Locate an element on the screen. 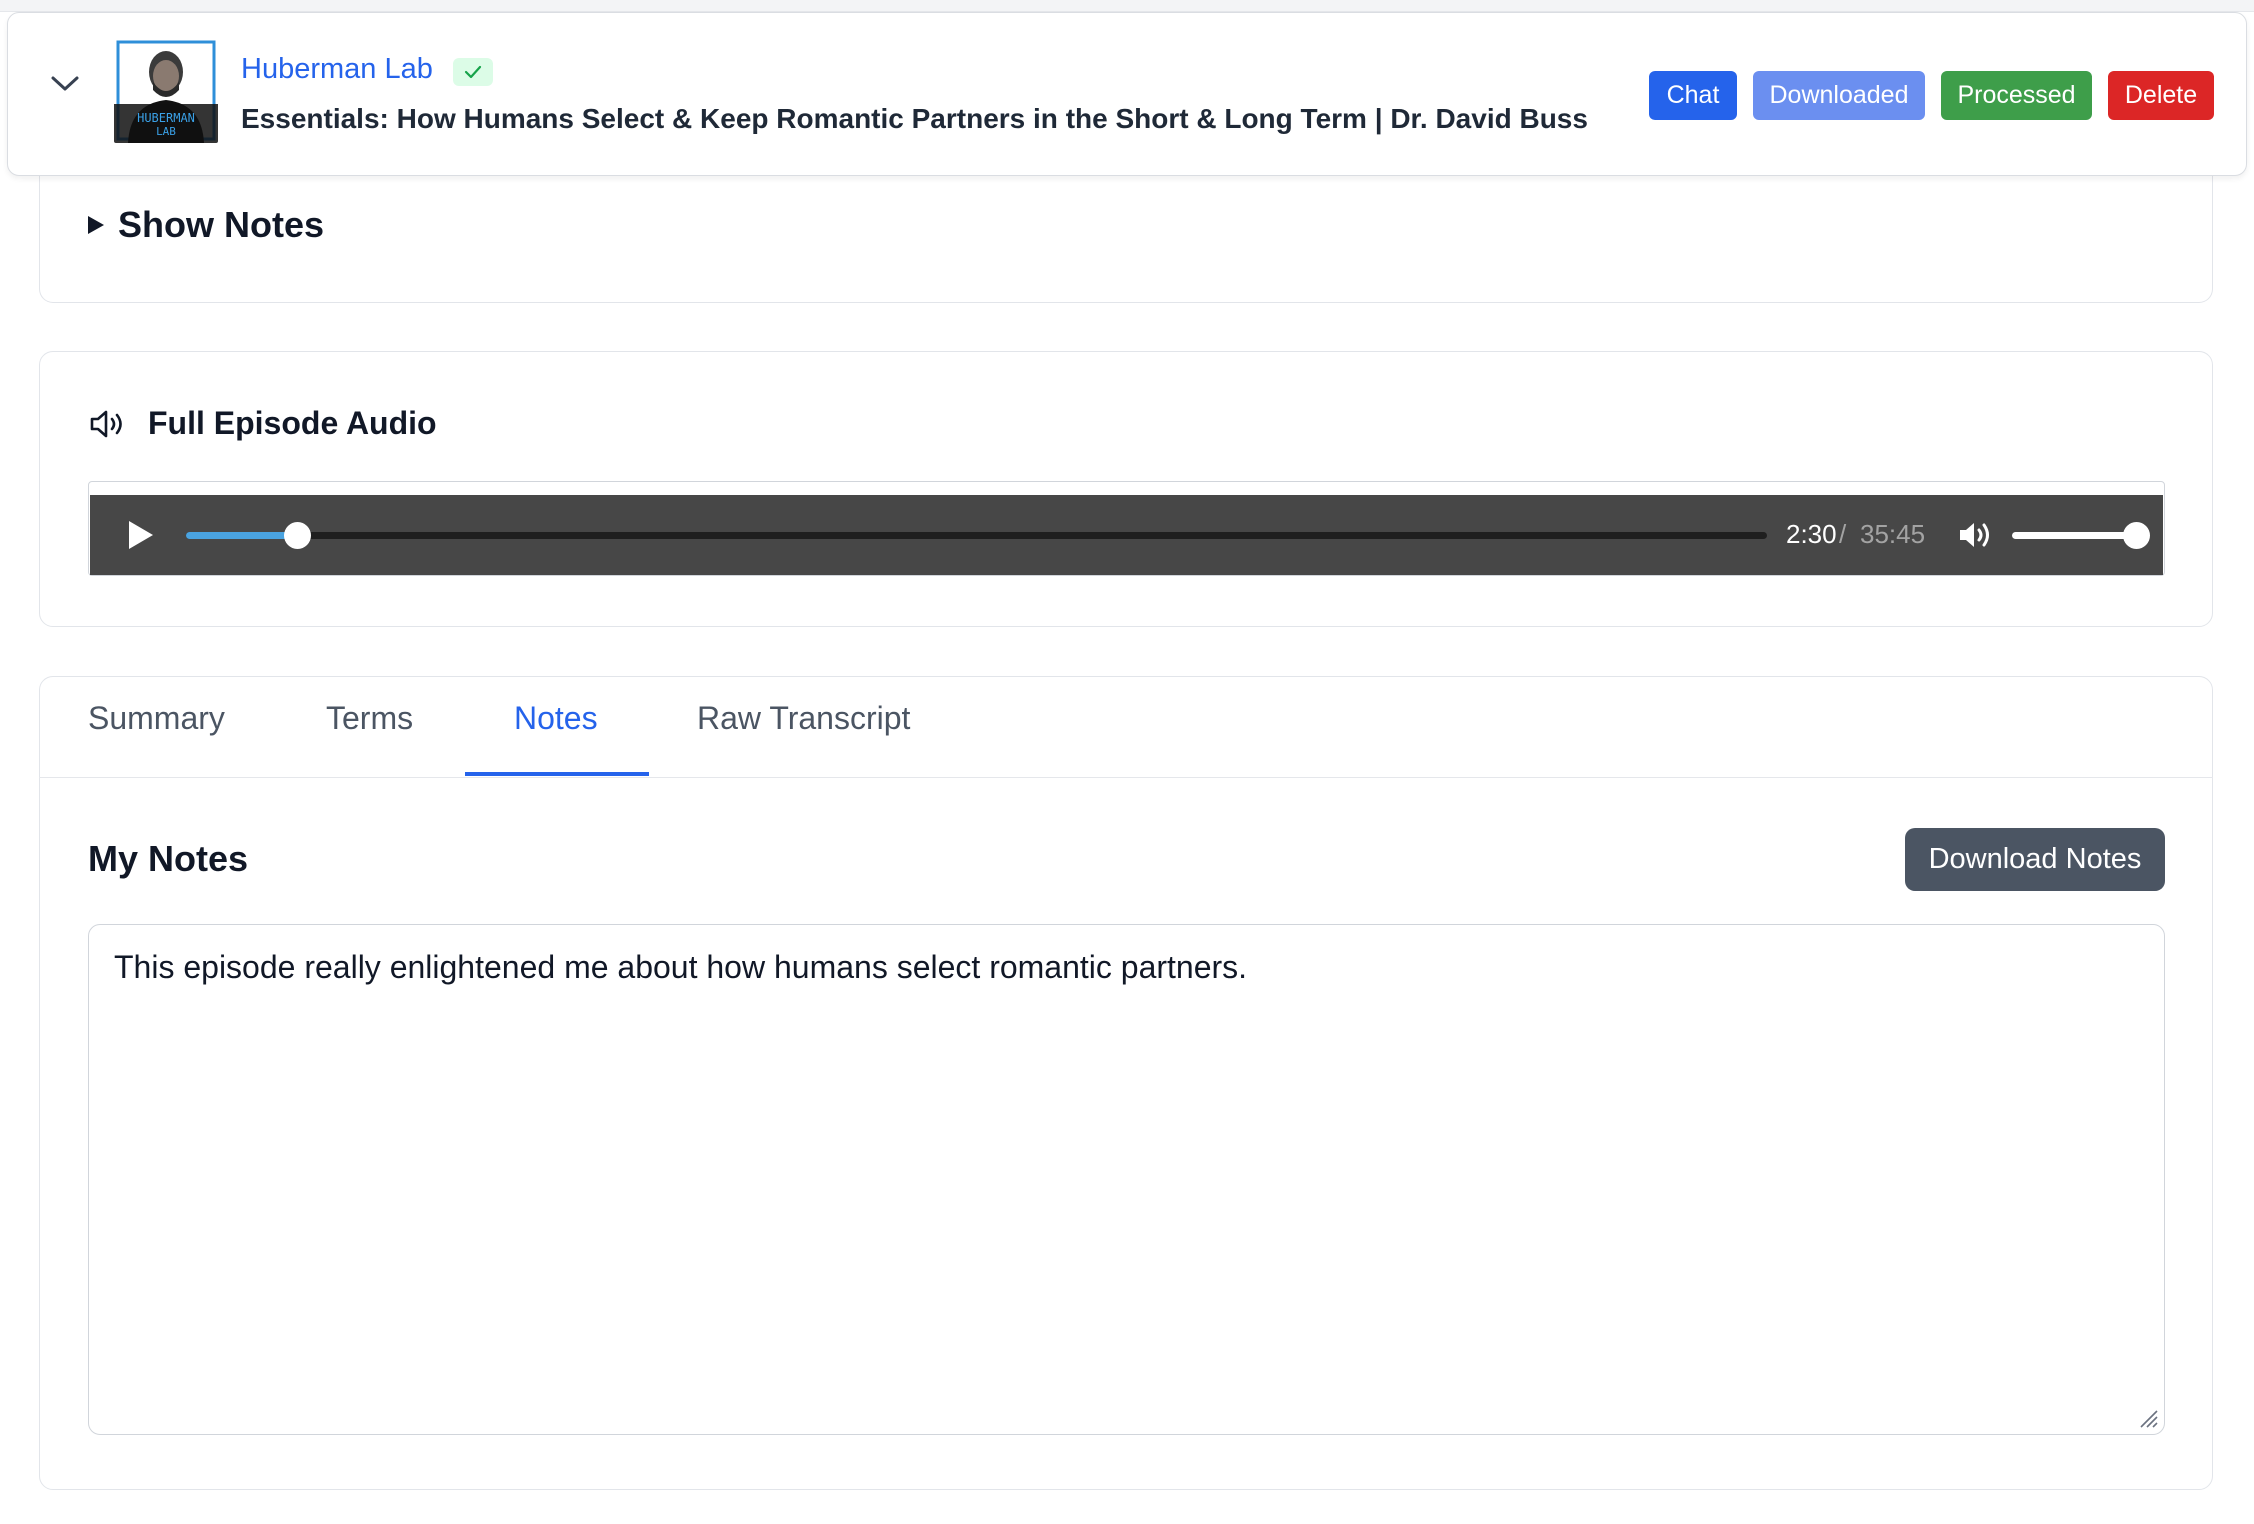 Image resolution: width=2254 pixels, height=1524 pixels. chevron-down-icon is located at coordinates (65, 84).